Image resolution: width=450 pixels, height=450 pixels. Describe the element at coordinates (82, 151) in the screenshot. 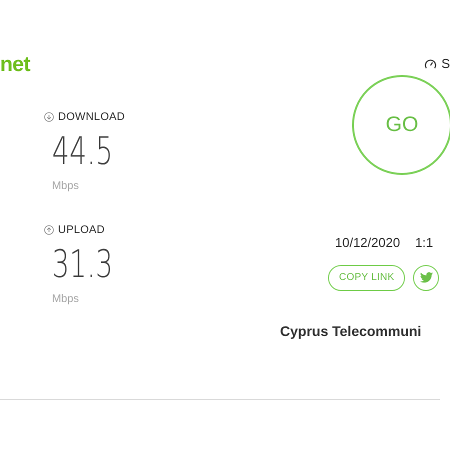

I see `speed-value: 44.5` at that location.